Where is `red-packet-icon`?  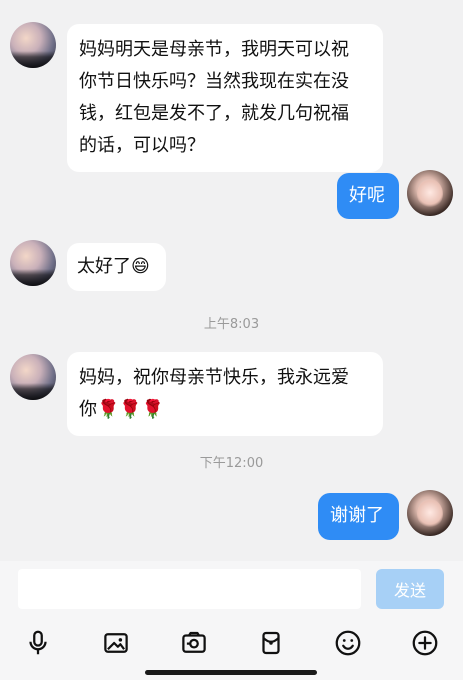
red-packet-icon is located at coordinates (271, 643).